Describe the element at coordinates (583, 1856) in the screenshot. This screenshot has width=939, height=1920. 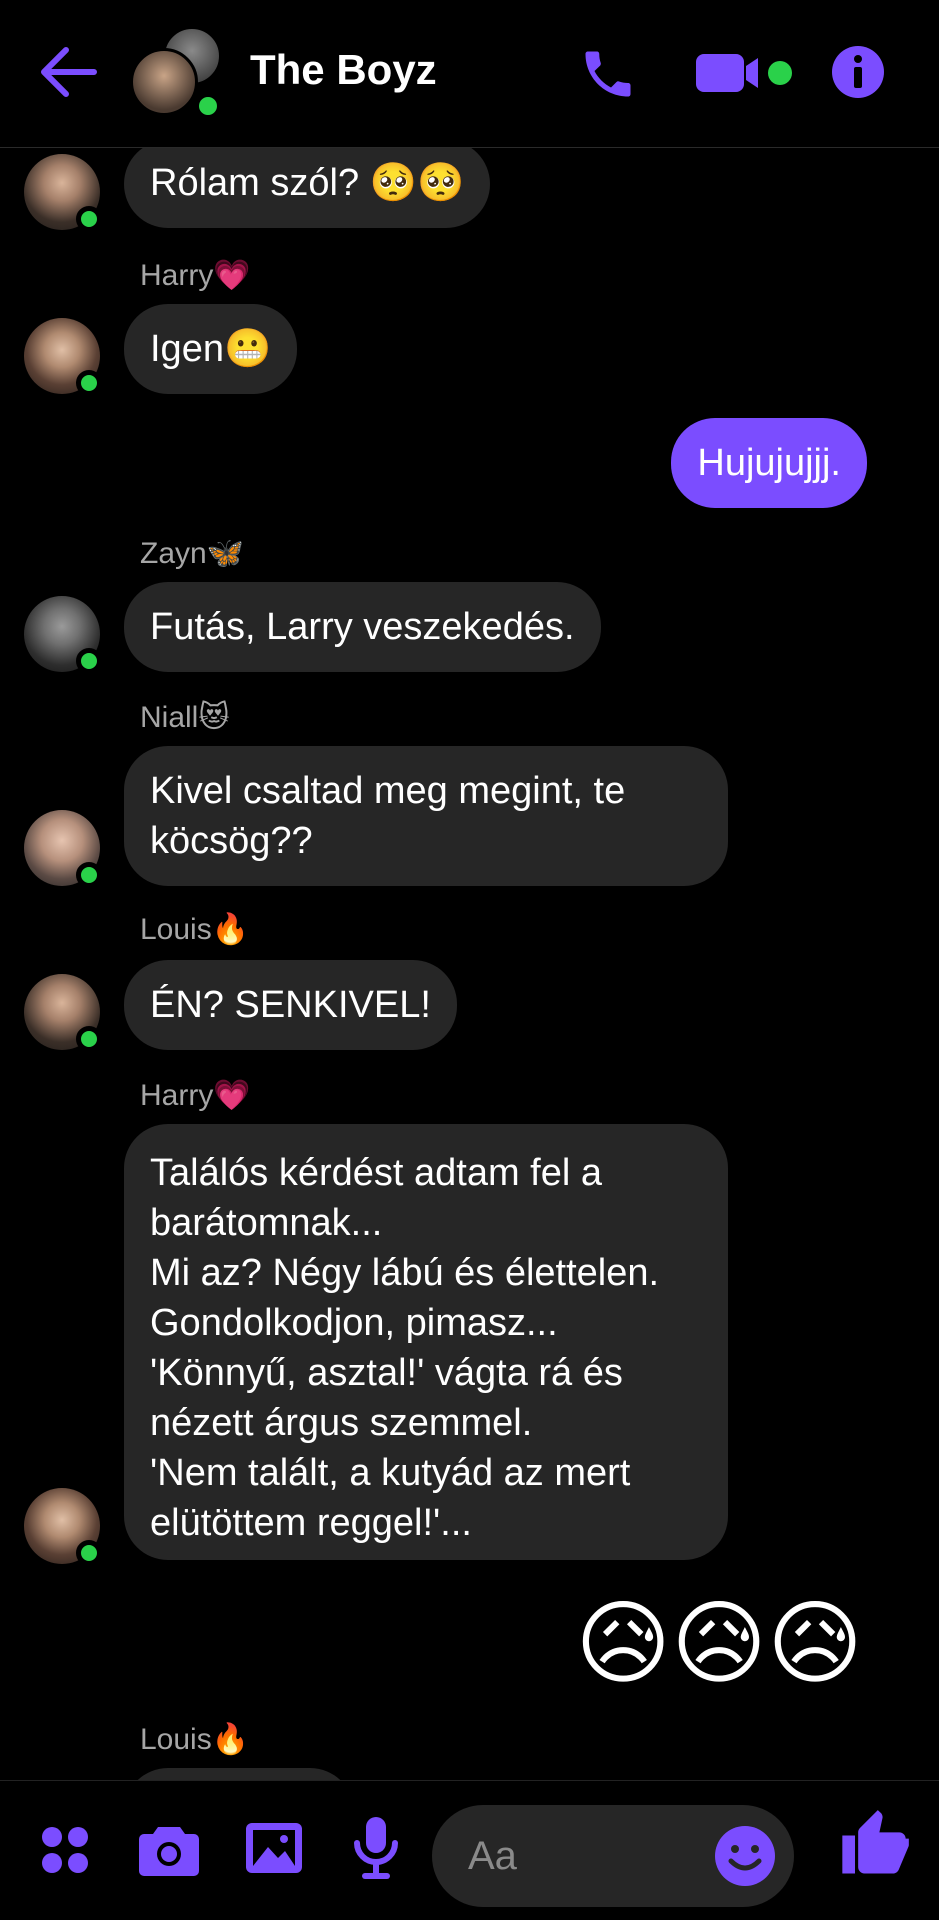
I see `message-input` at that location.